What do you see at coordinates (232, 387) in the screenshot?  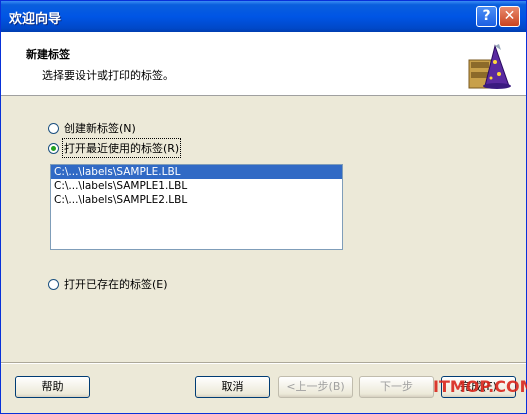 I see `cancel-button: 取消` at bounding box center [232, 387].